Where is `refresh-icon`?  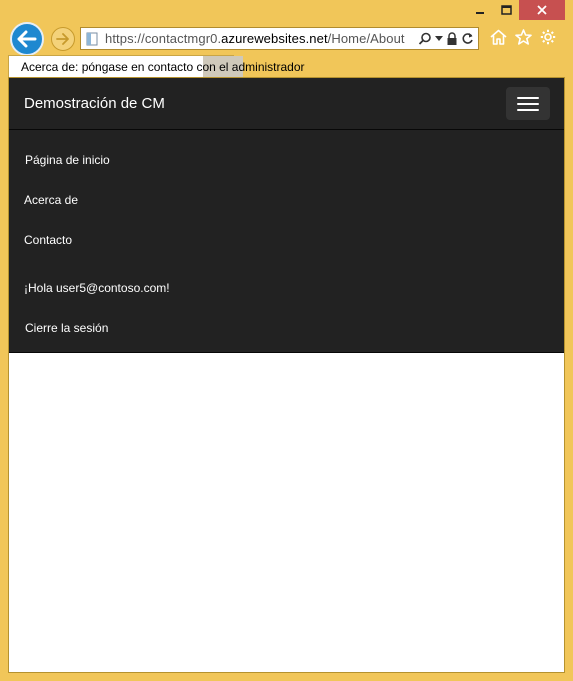
refresh-icon is located at coordinates (467, 38).